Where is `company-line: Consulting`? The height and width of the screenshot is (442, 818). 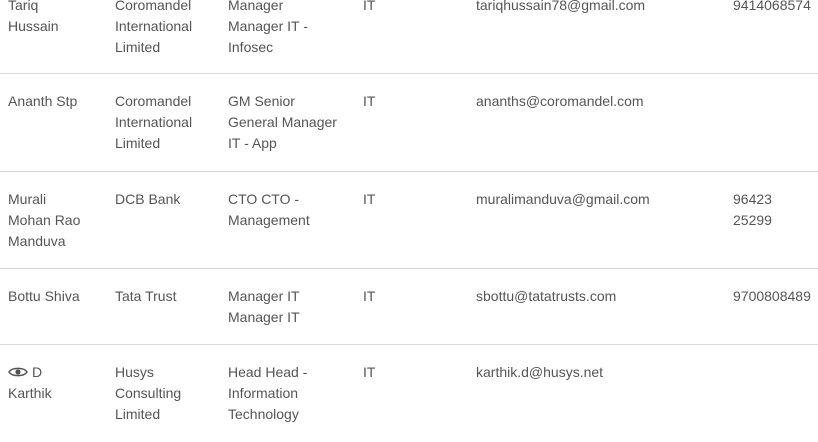 company-line: Consulting is located at coordinates (148, 393).